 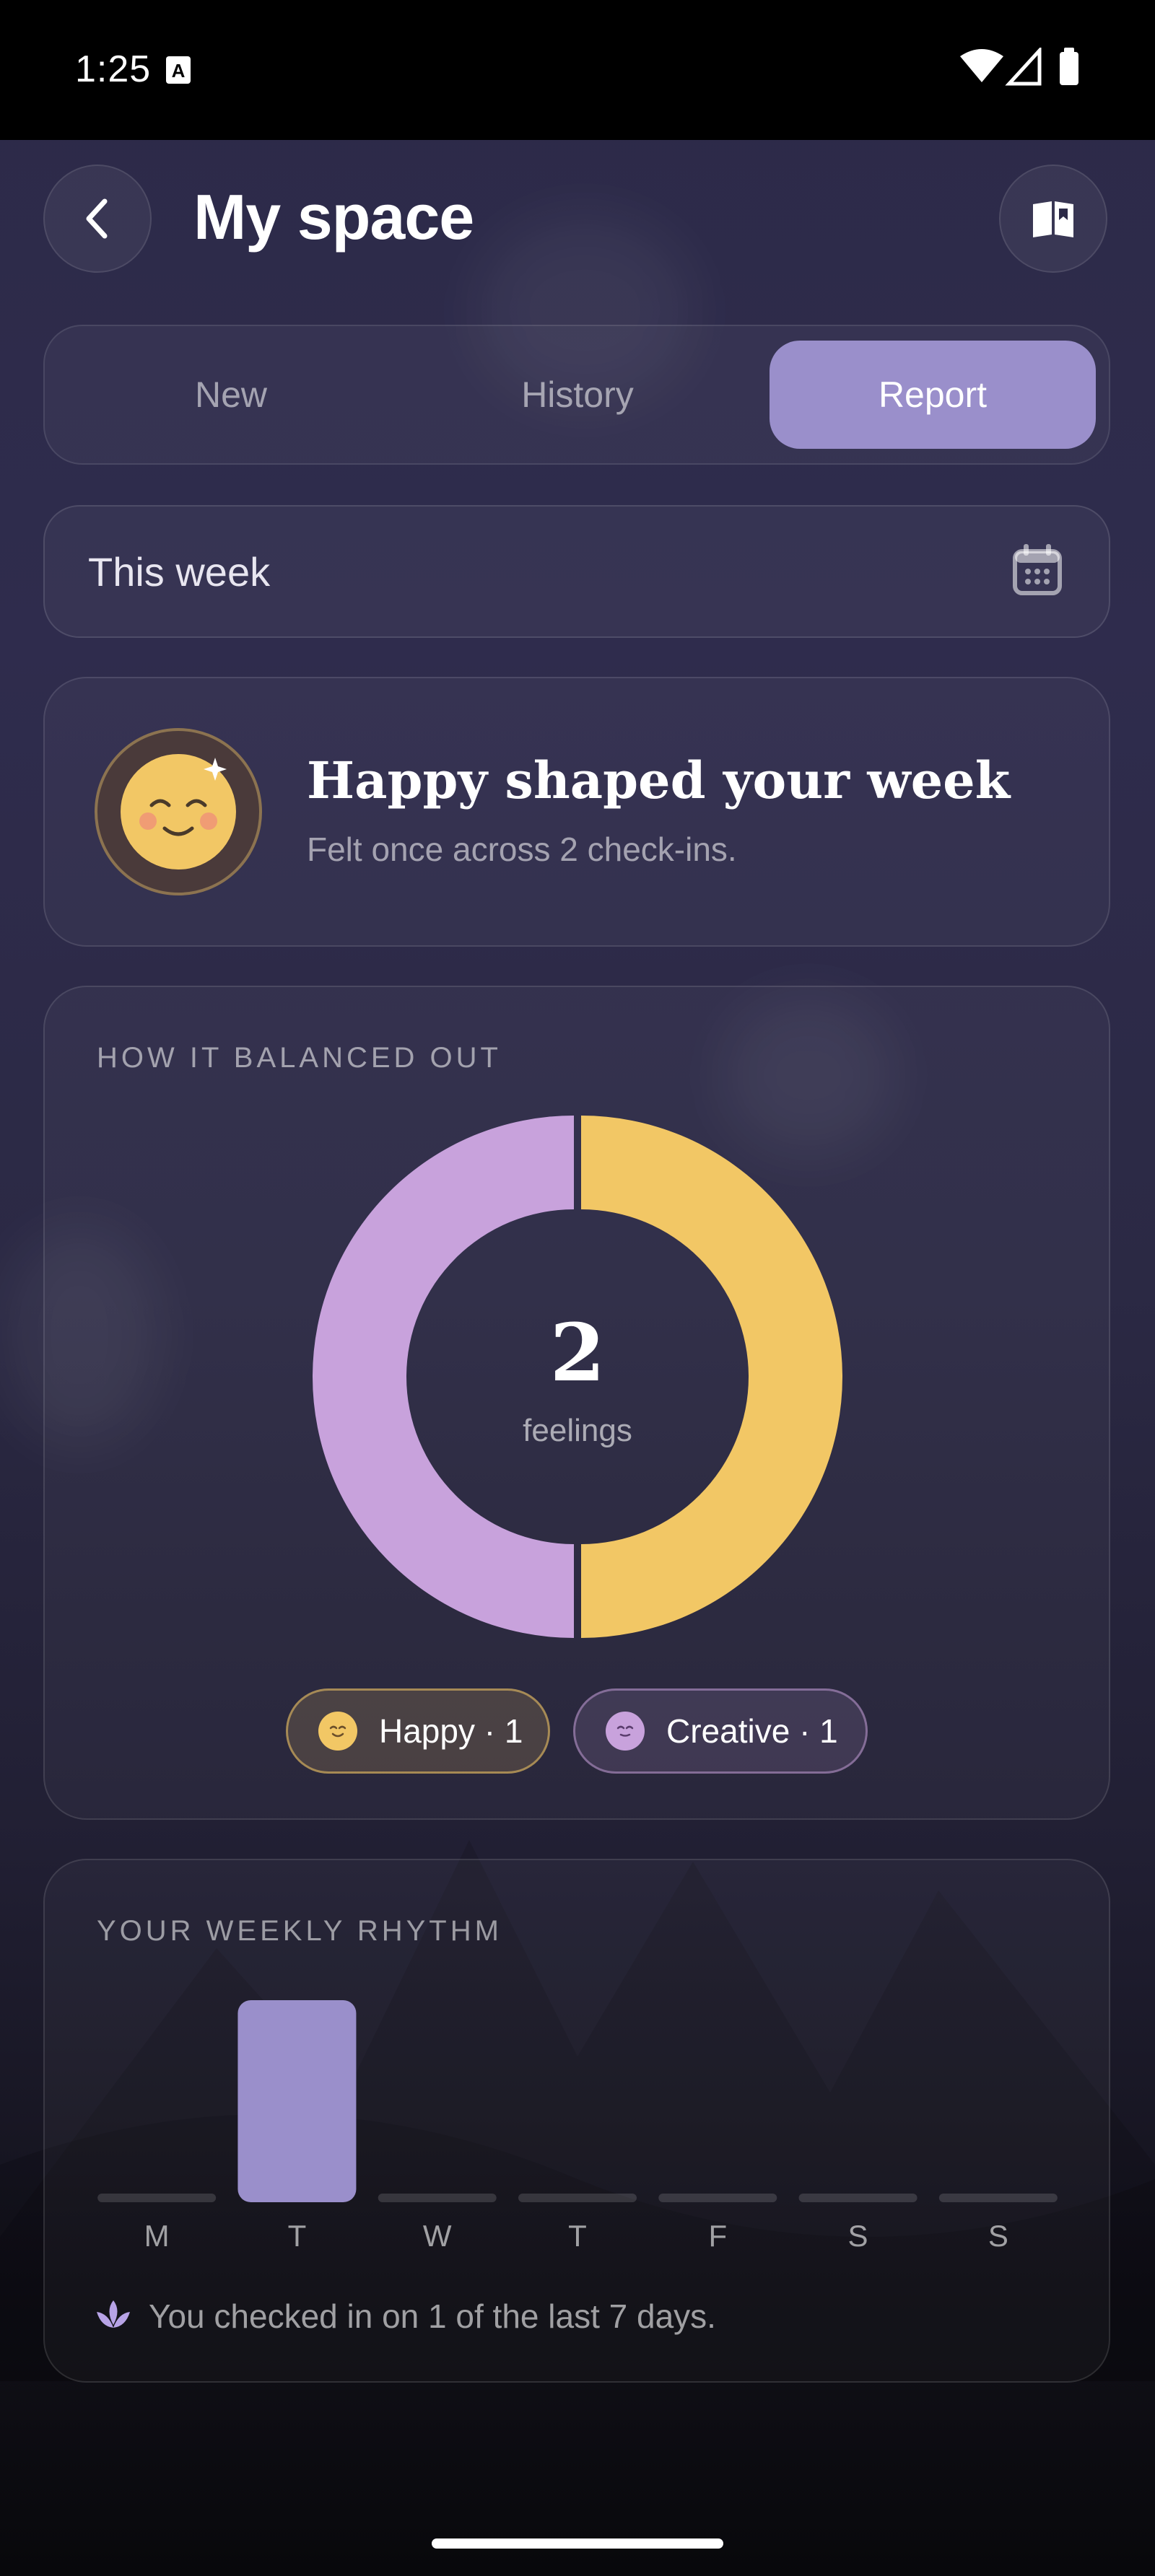 What do you see at coordinates (577, 70) in the screenshot?
I see `status-bar: 1:25 A` at bounding box center [577, 70].